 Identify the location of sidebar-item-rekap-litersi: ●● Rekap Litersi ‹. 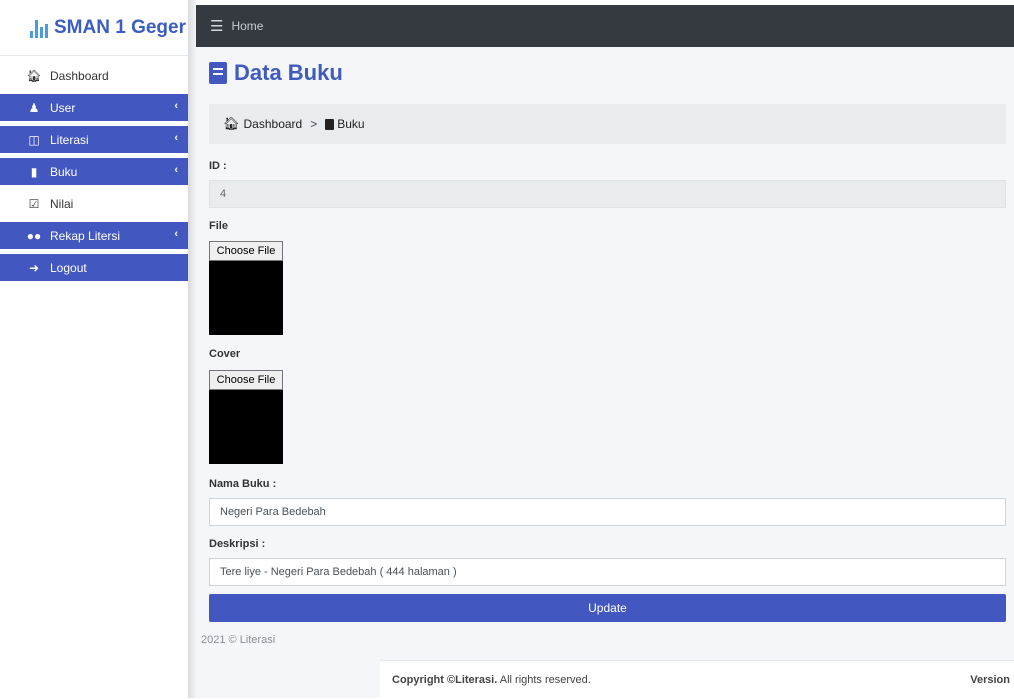
(94, 235).